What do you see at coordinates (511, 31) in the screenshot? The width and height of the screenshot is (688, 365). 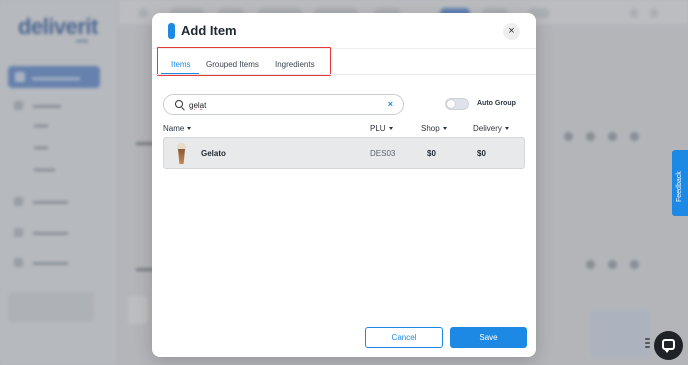 I see `close-button: ×` at bounding box center [511, 31].